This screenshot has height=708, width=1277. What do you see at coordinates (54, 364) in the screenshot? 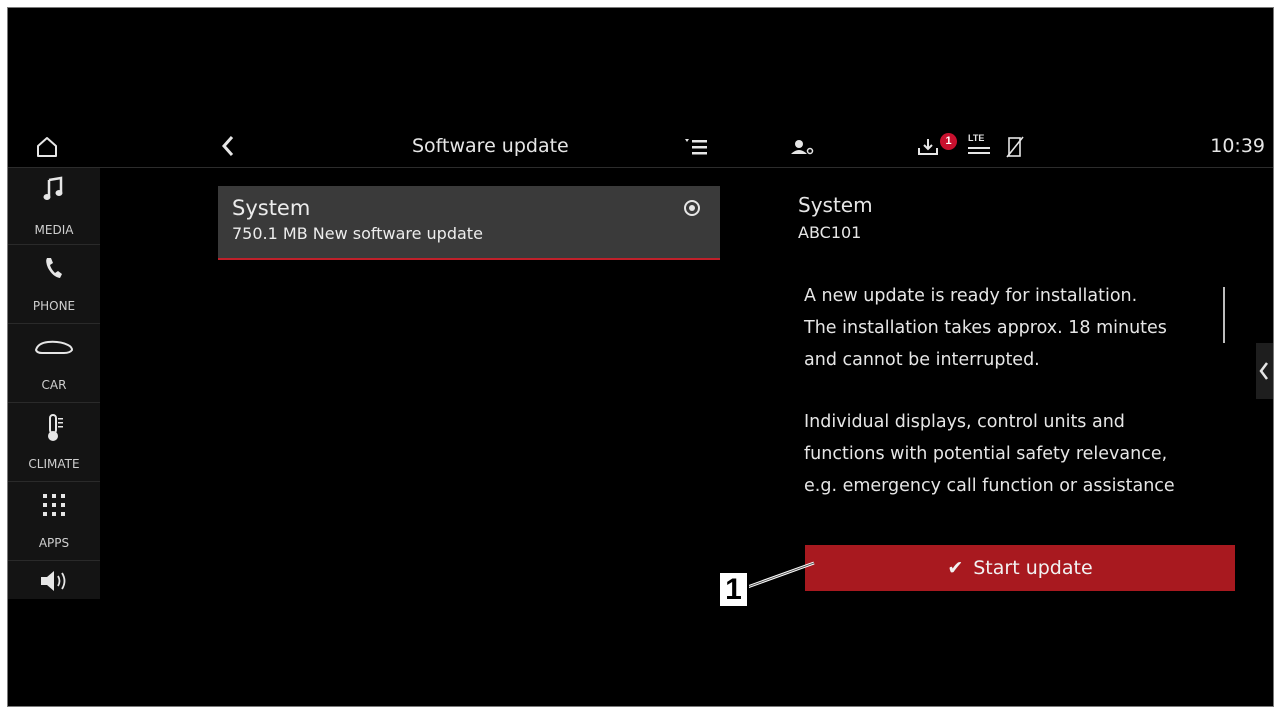
I see `sidebar-item-car: CAR` at bounding box center [54, 364].